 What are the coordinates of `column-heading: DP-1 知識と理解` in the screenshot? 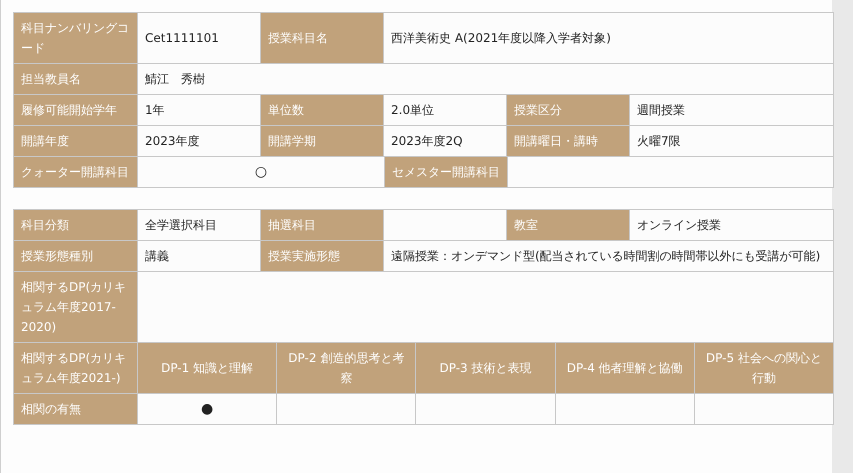 It's located at (208, 368).